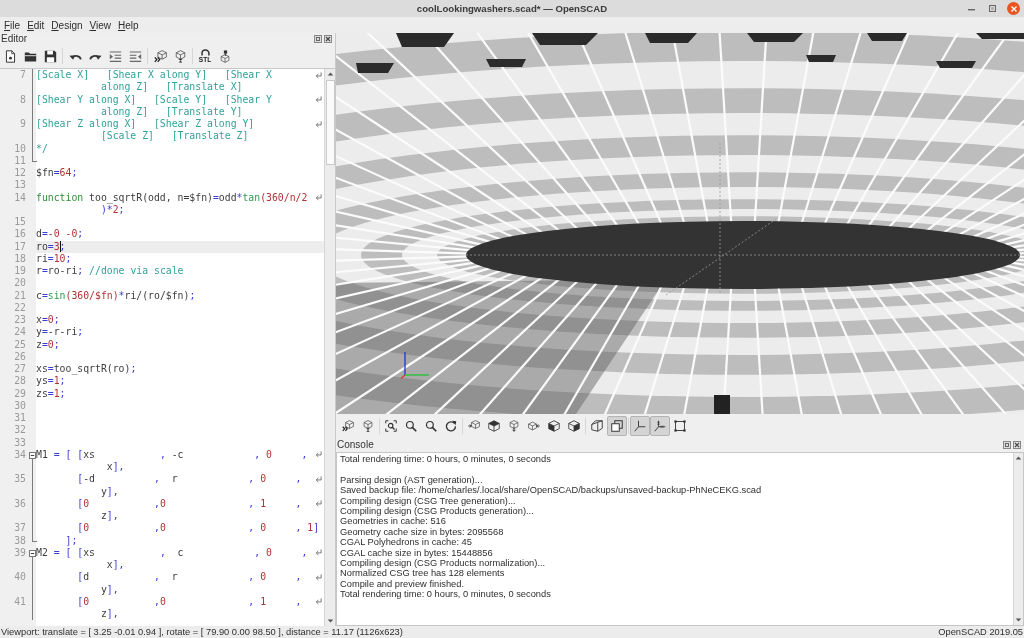 This screenshot has width=1024, height=638. I want to click on console-line: Geometries in cache: 516, so click(393, 521).